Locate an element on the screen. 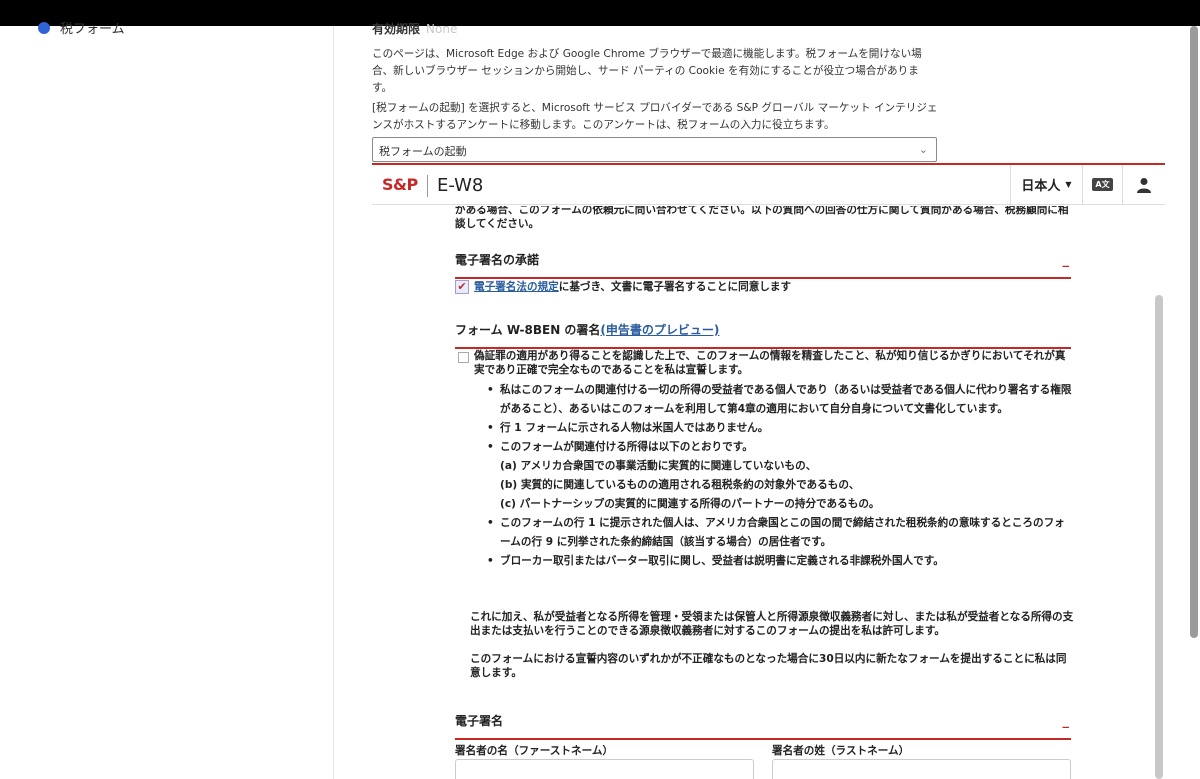  chevron-down-icon: ⌄ is located at coordinates (923, 149).